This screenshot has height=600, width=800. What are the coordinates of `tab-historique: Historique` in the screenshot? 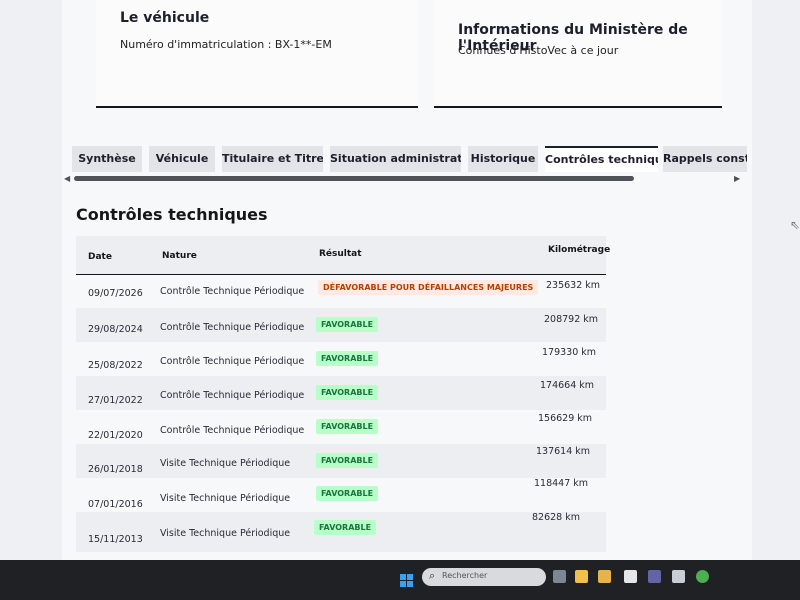 It's located at (503, 159).